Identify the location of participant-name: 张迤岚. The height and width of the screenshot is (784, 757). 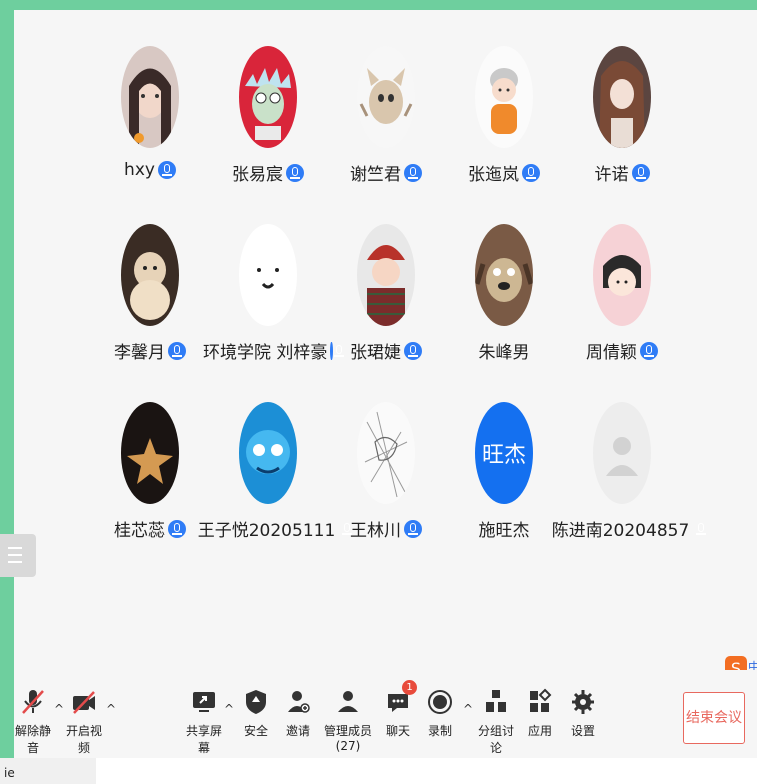
(493, 175).